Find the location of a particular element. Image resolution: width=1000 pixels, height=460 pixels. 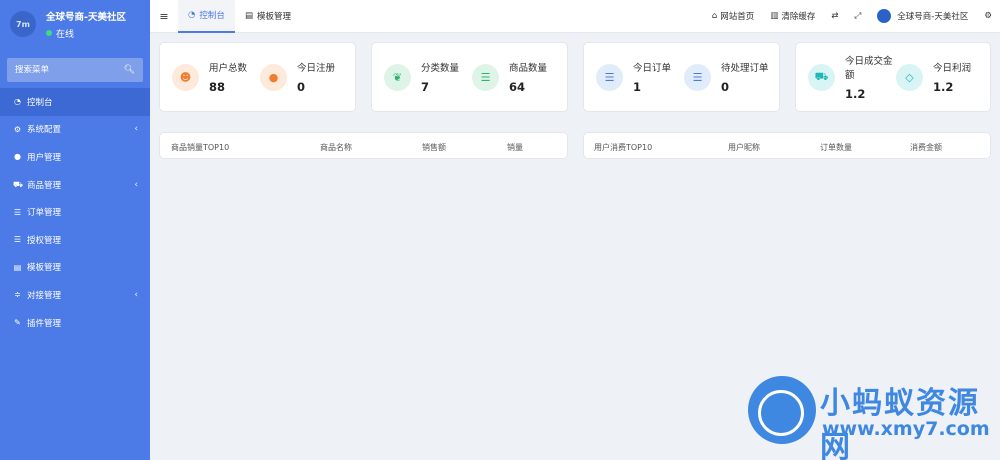

menu-search: 🔍︎ is located at coordinates (75, 70).